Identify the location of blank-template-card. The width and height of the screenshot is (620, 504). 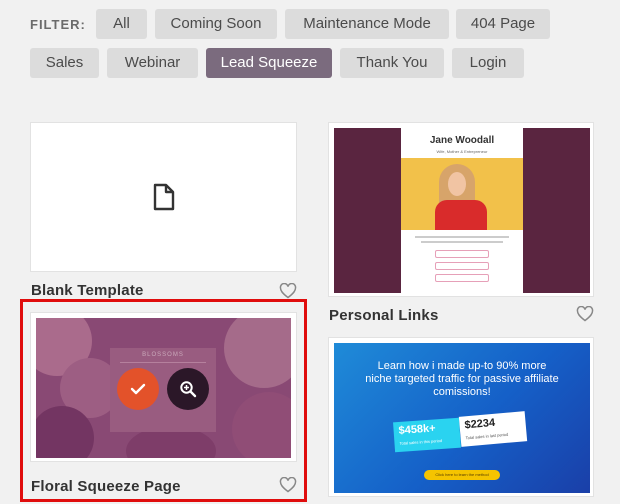
(163, 197).